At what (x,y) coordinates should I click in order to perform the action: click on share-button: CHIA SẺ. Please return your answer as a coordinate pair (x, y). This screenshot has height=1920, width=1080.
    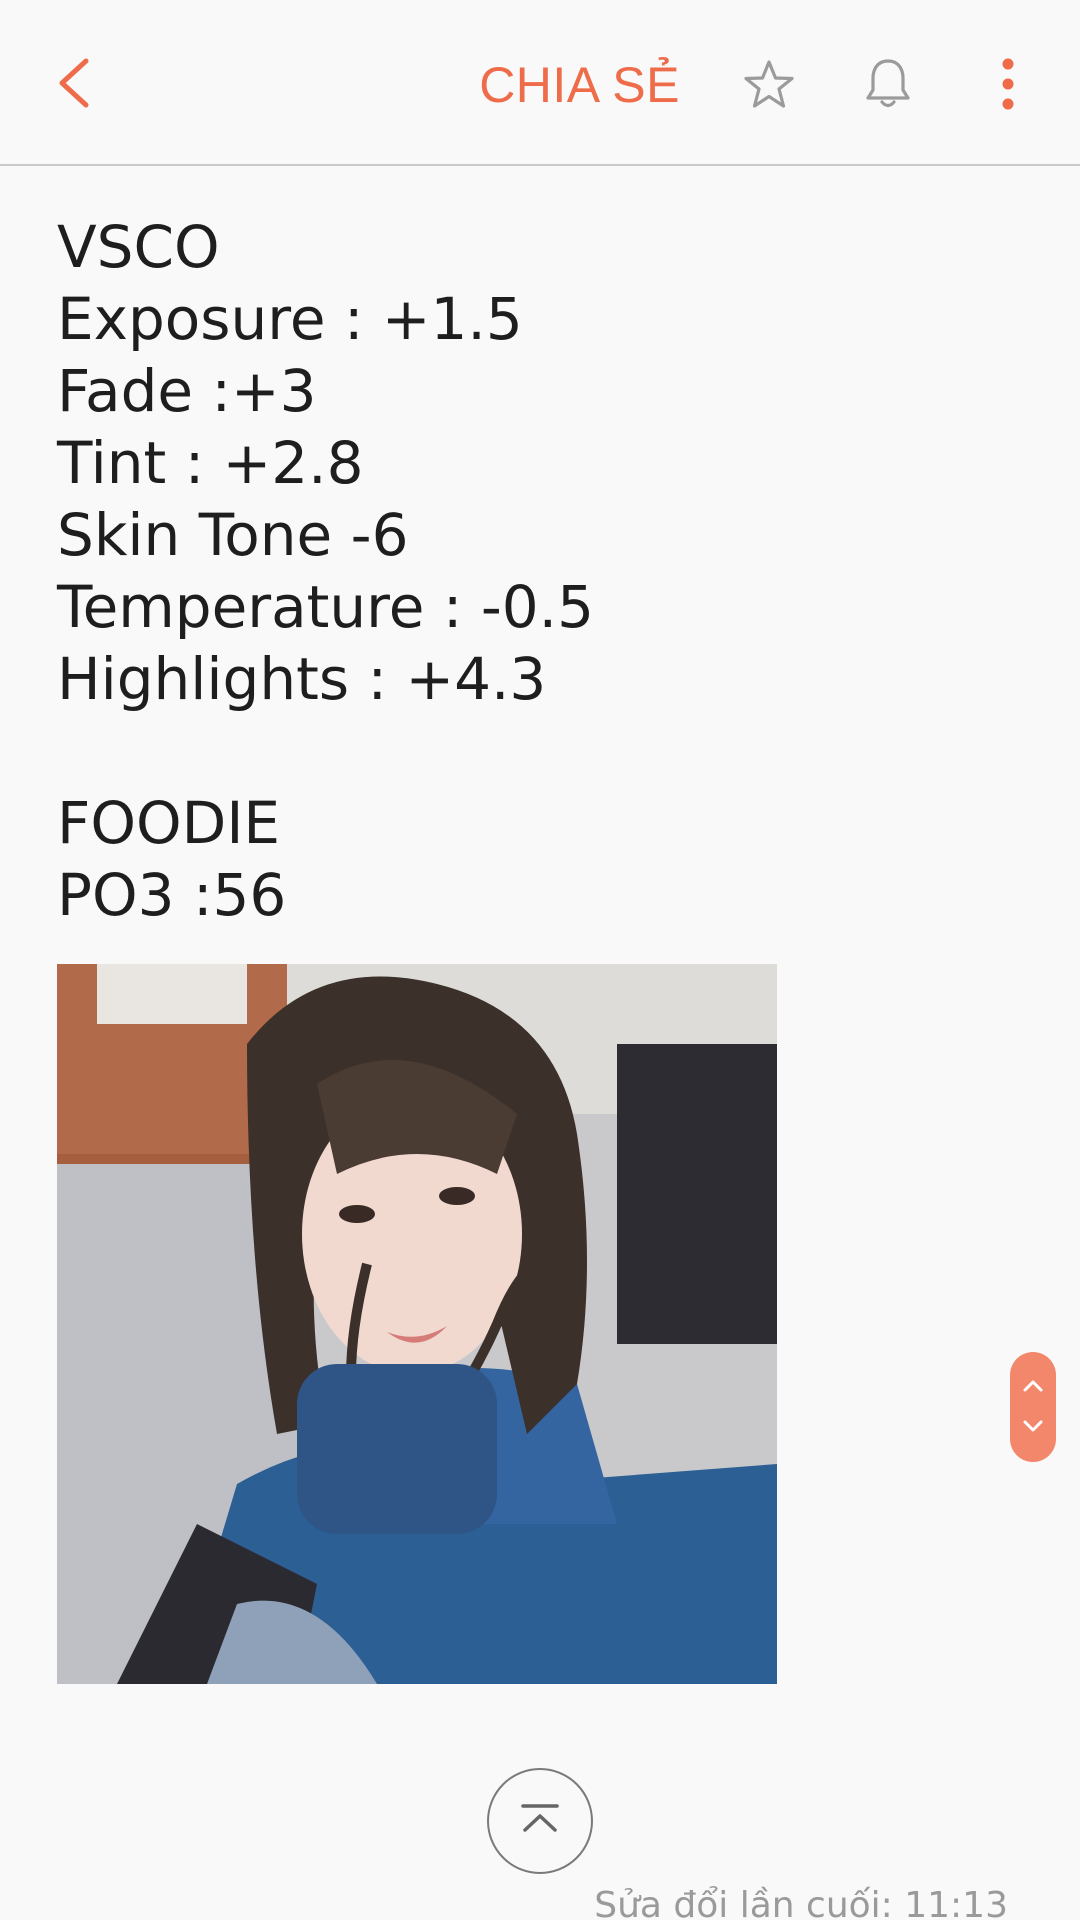
    Looking at the image, I should click on (579, 85).